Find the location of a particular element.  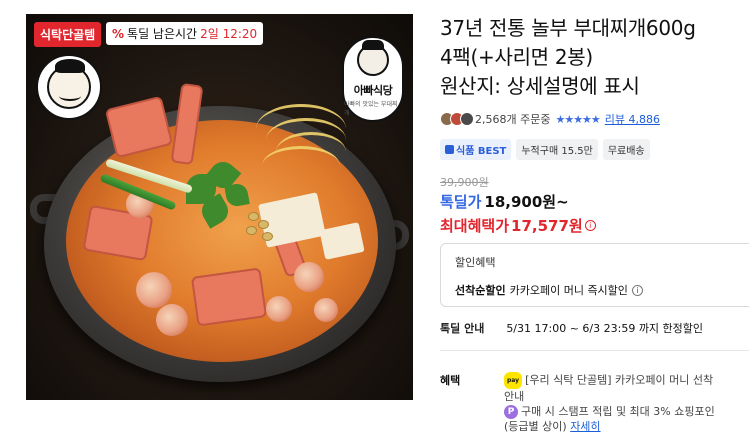

benefit-item-point: P 구매 시 스탬프 적립 및 최대 3% 쇼핑포인 (등급별 상이) 자세히 is located at coordinates (609, 419).